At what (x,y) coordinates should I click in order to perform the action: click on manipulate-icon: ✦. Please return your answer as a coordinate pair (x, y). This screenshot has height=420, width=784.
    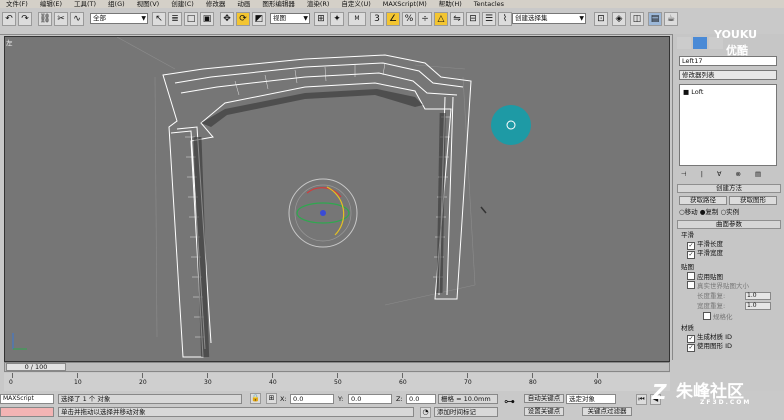
    Looking at the image, I should click on (337, 19).